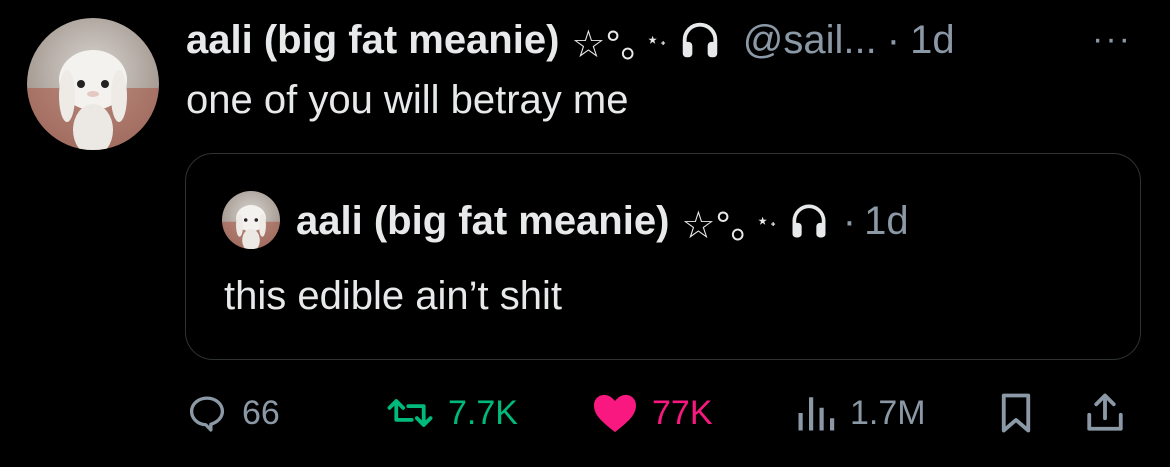  I want to click on retweet-icon, so click(410, 413).